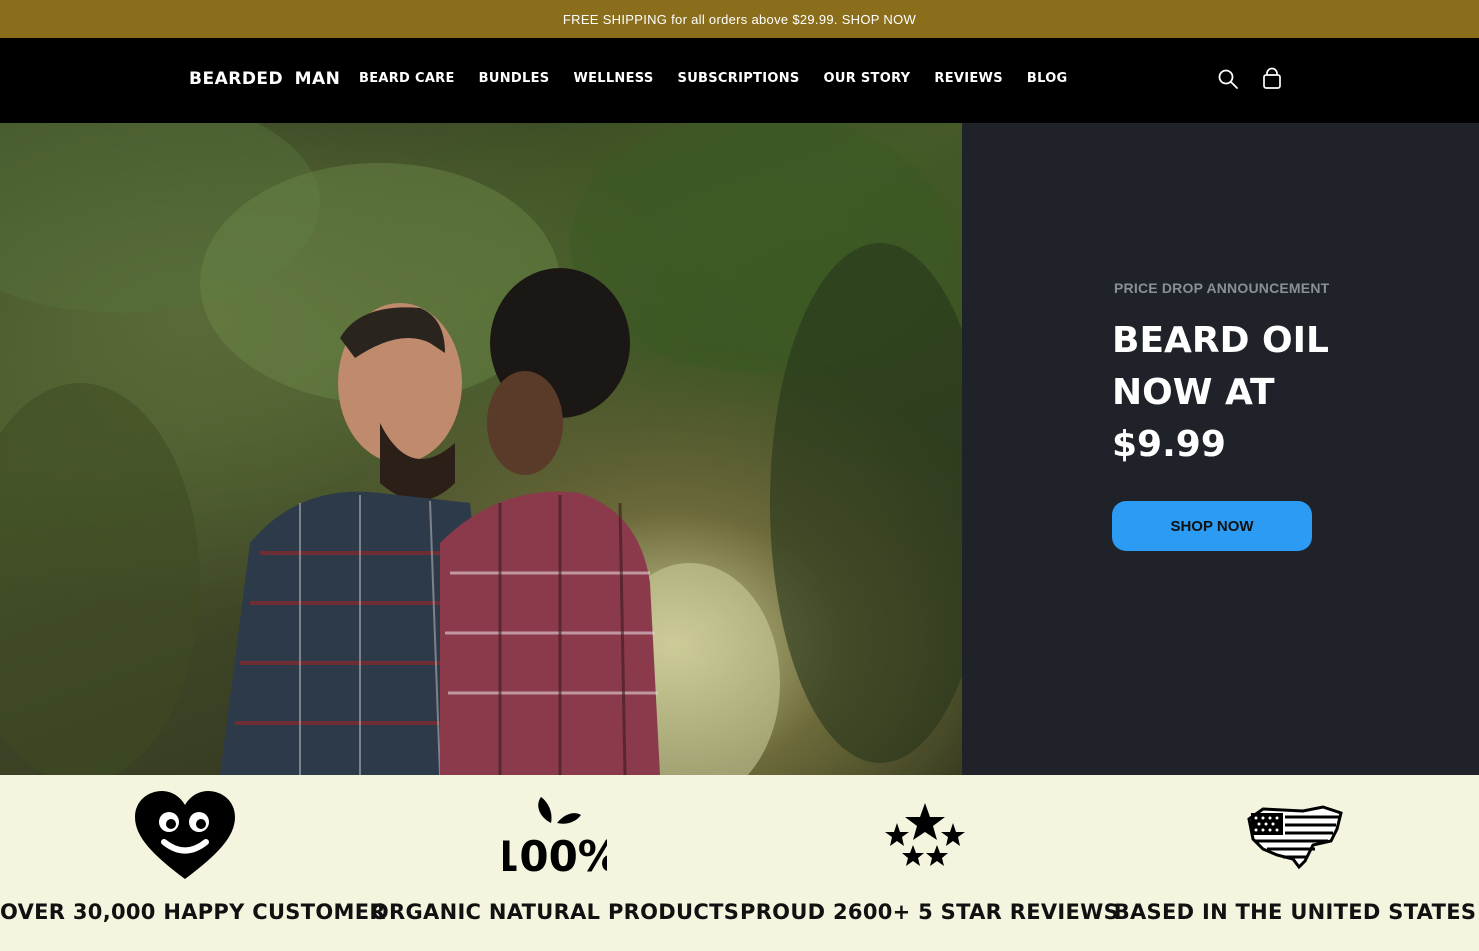 Image resolution: width=1479 pixels, height=951 pixels. Describe the element at coordinates (185, 835) in the screenshot. I see `smiling-heart-icon` at that location.